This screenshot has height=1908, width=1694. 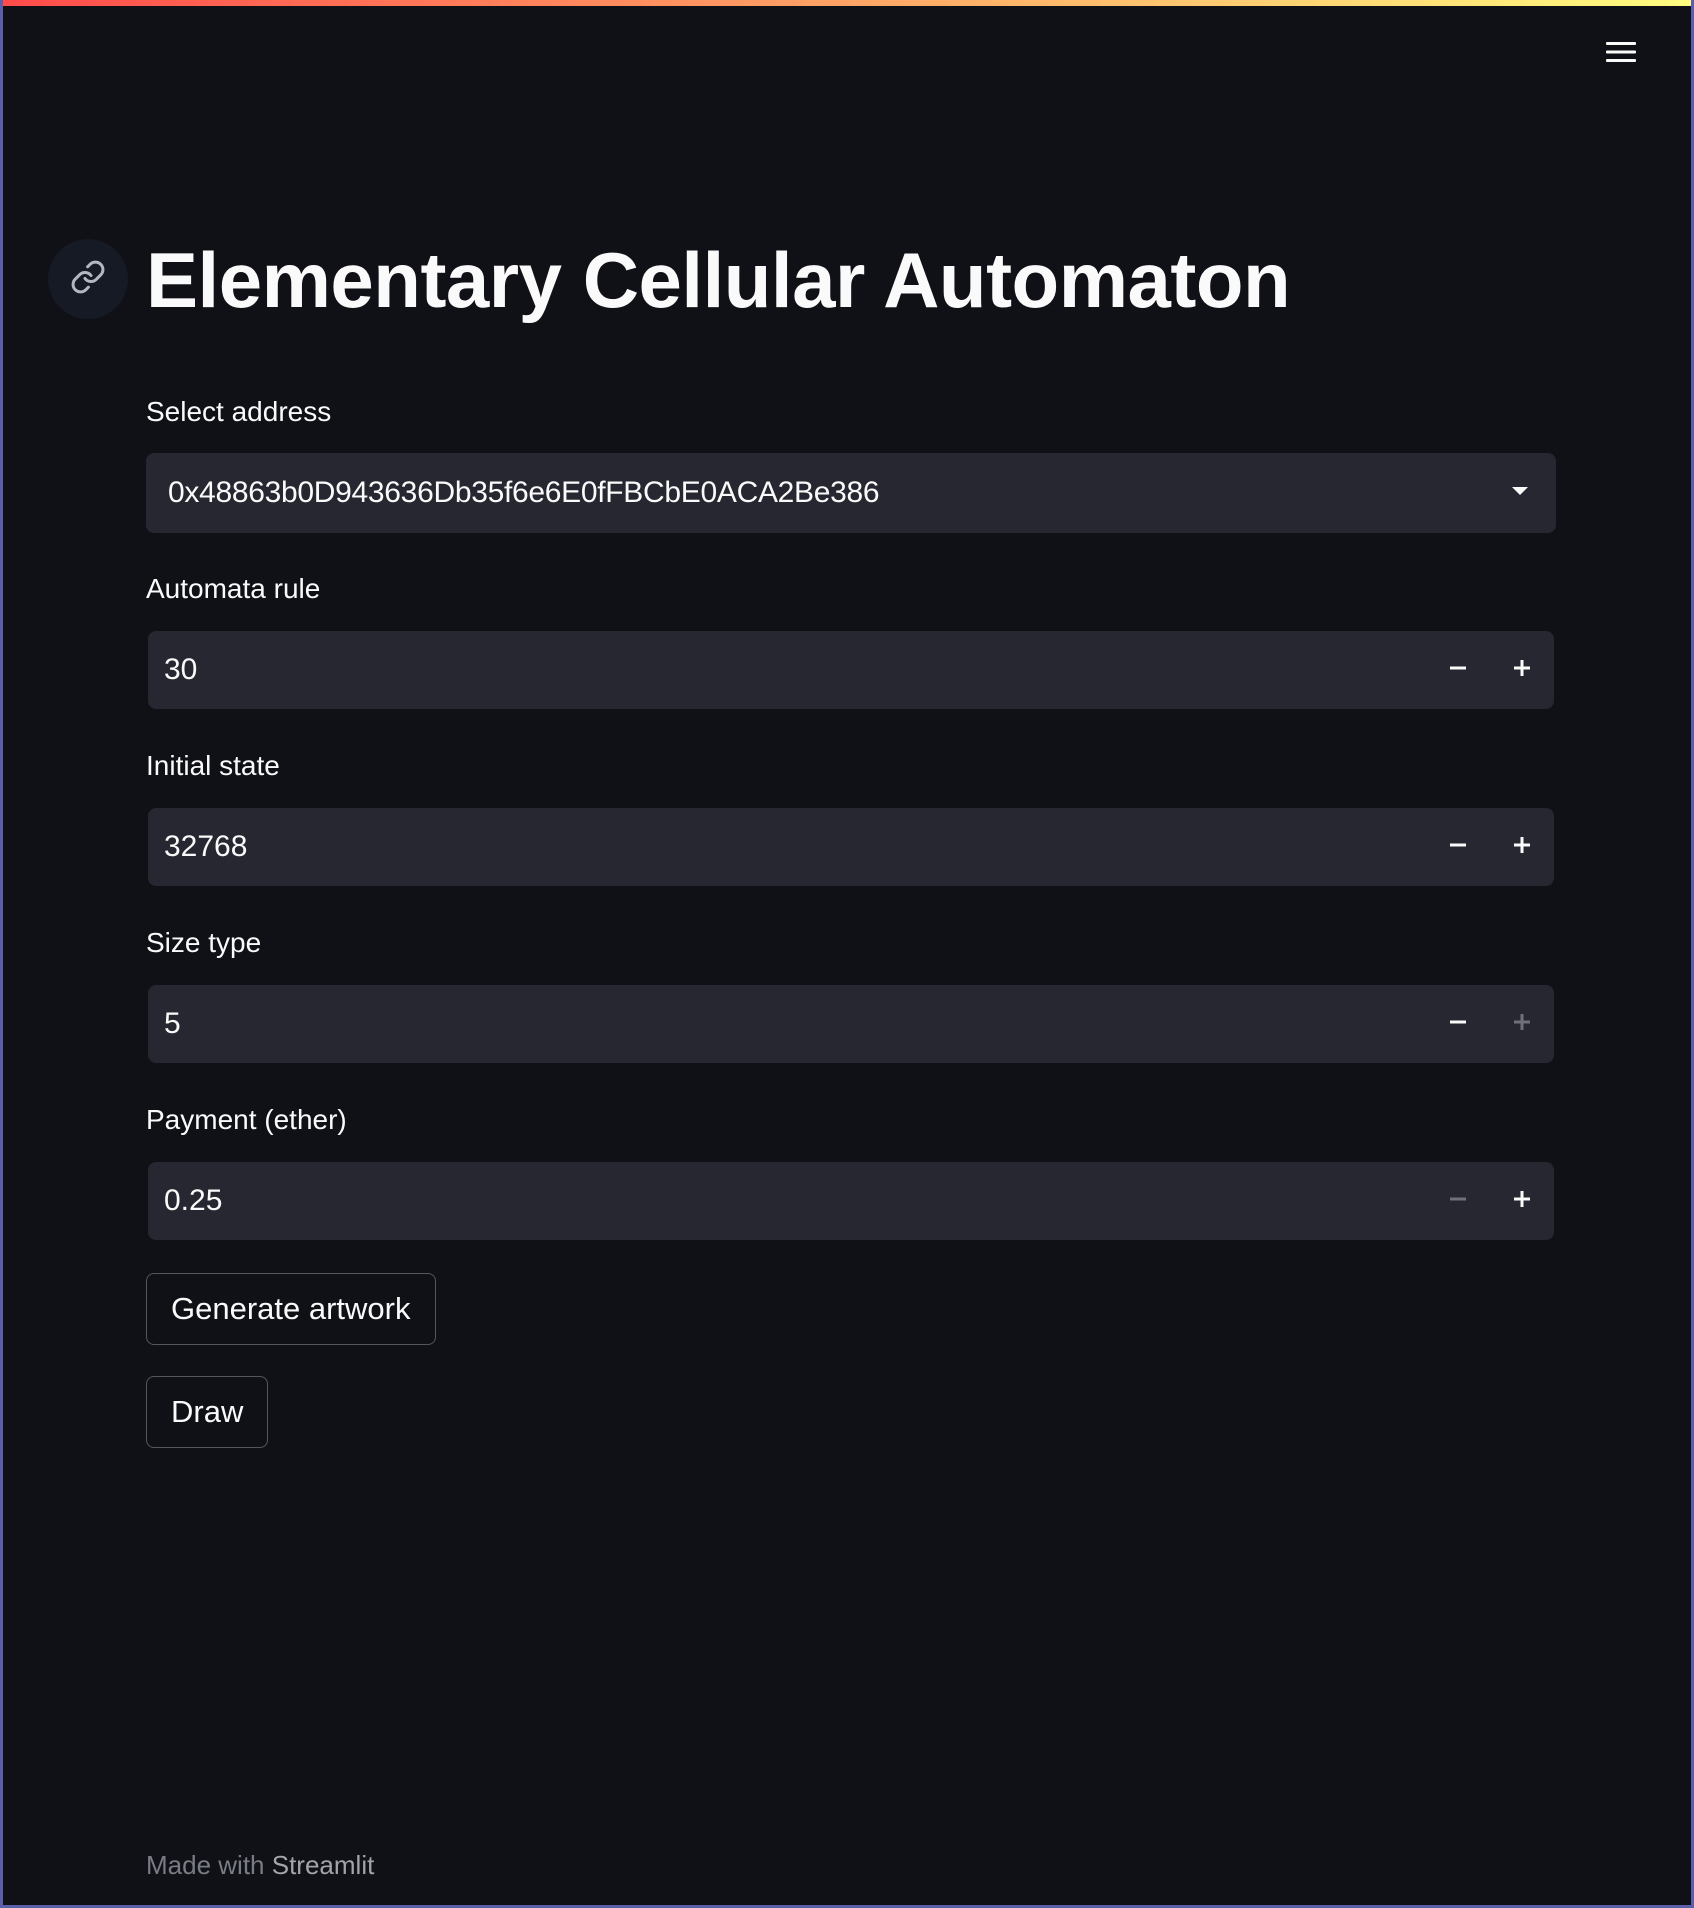 I want to click on generate-artwork-button: Generate artwork, so click(x=291, y=1309).